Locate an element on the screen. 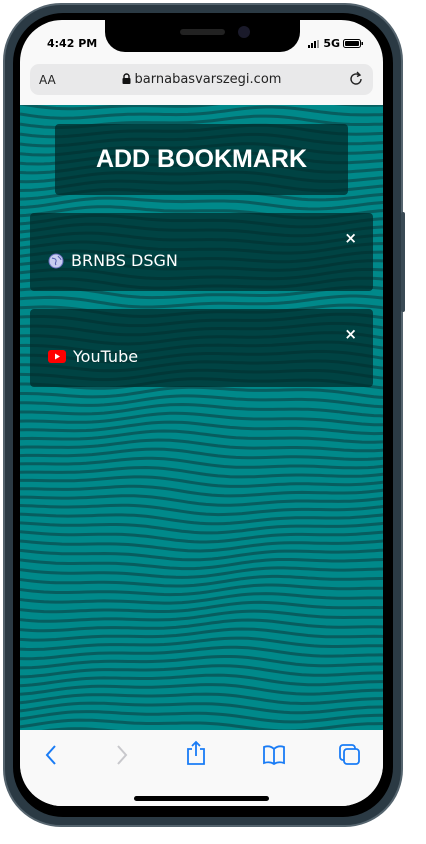  share-icon is located at coordinates (196, 753).